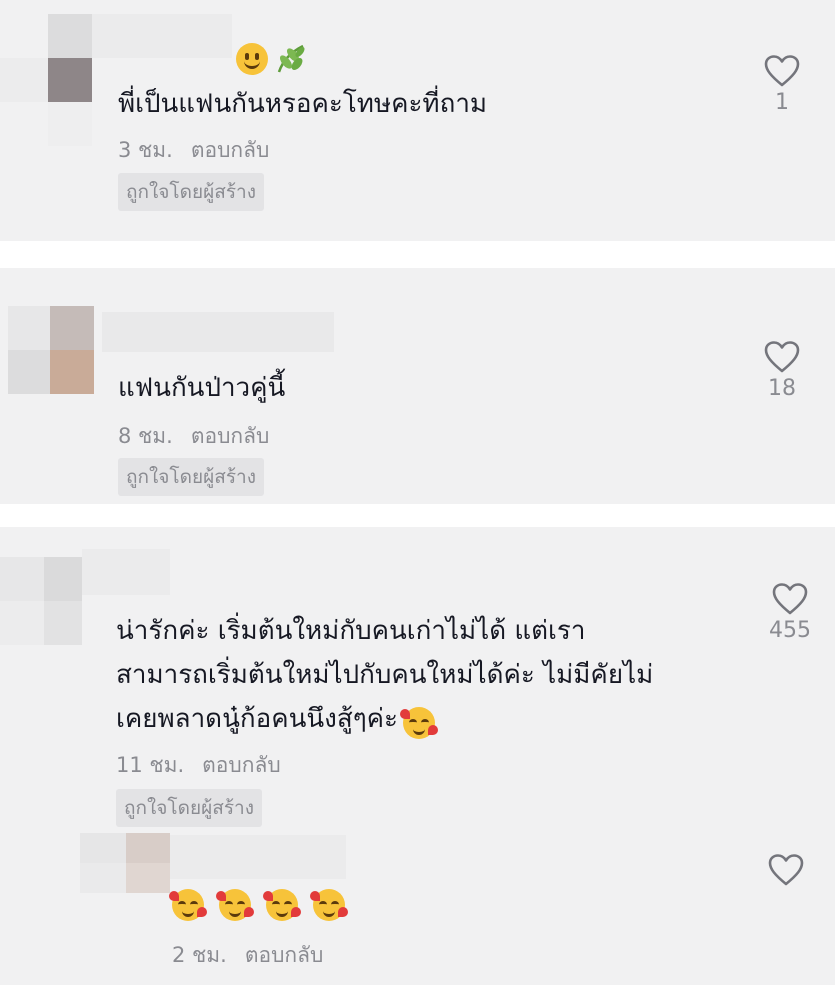 The image size is (835, 985). I want to click on comment-text: แฟนกันป่าวคู่นี้, so click(202, 388).